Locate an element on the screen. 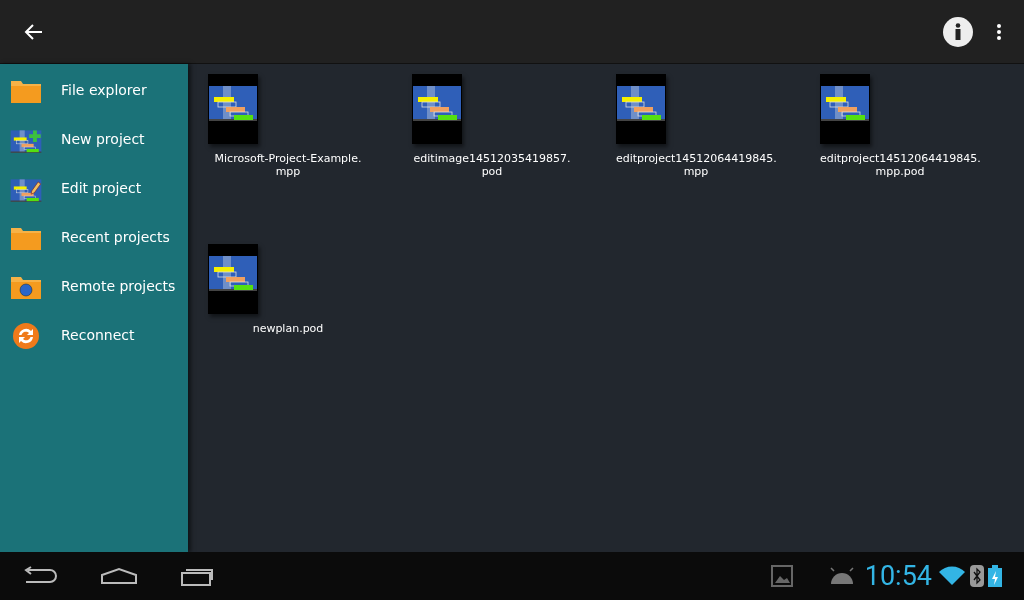  image-icon is located at coordinates (781, 576).